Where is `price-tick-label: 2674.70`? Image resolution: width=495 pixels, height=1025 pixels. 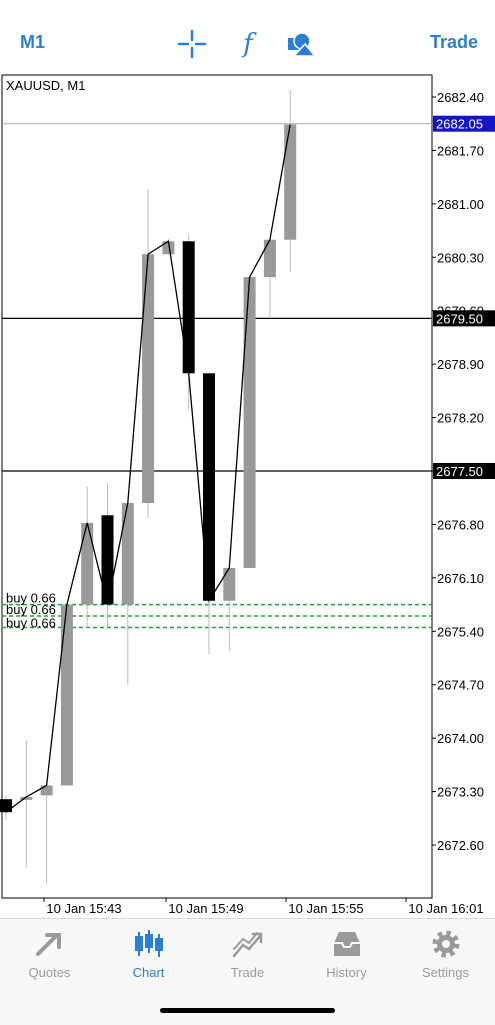 price-tick-label: 2674.70 is located at coordinates (460, 685).